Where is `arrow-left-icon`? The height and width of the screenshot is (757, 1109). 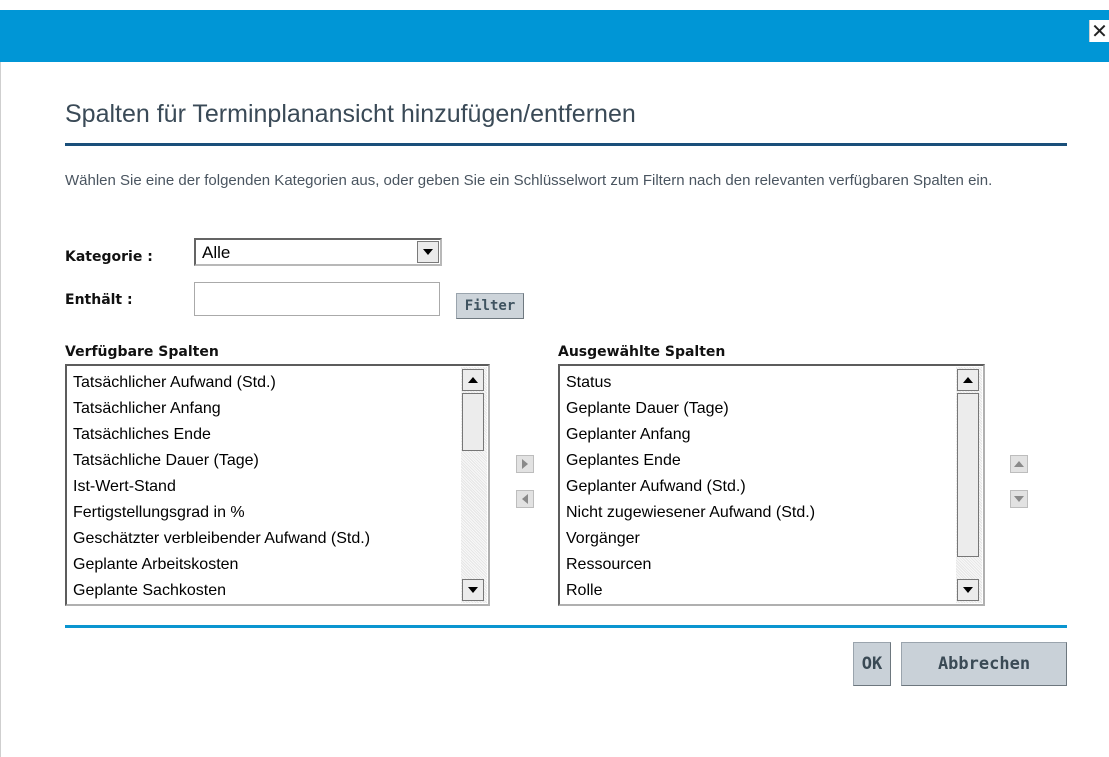
arrow-left-icon is located at coordinates (525, 499).